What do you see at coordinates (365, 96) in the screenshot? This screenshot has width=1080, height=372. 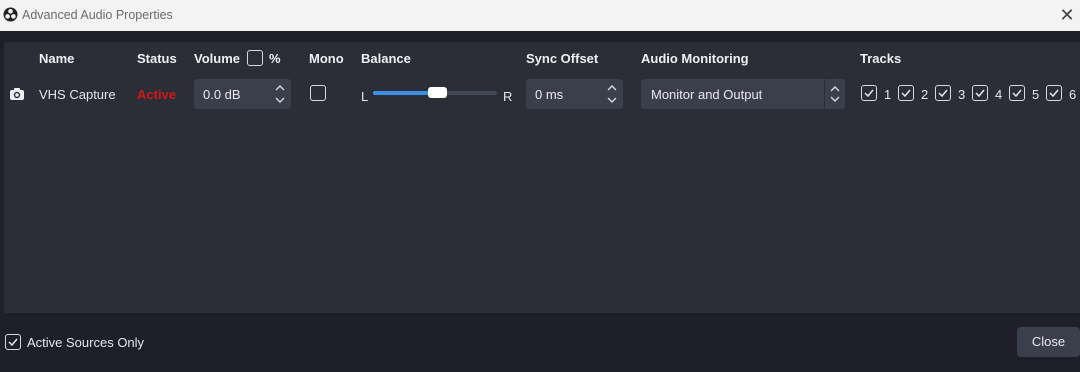 I see `balance-left-label: L` at bounding box center [365, 96].